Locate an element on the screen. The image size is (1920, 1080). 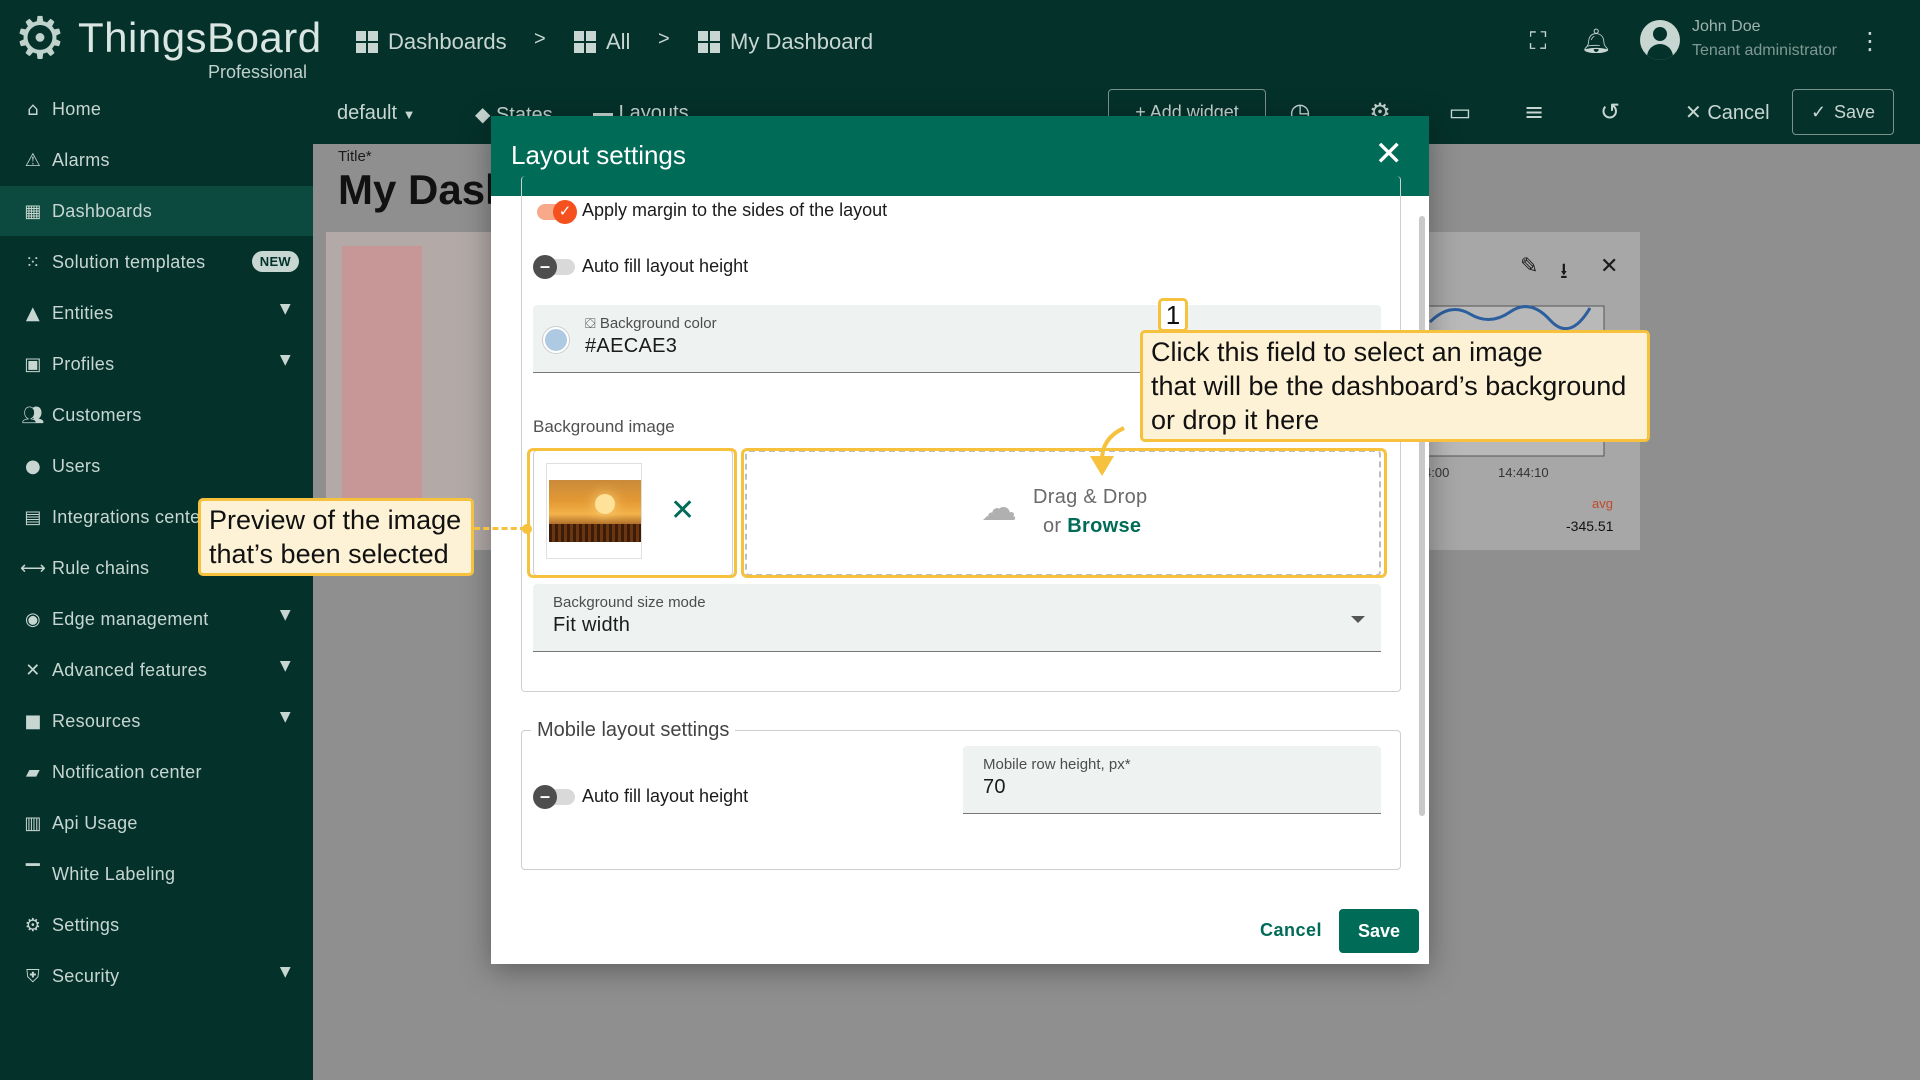
auto-fill-height-toggle: – is located at coordinates (555, 267).